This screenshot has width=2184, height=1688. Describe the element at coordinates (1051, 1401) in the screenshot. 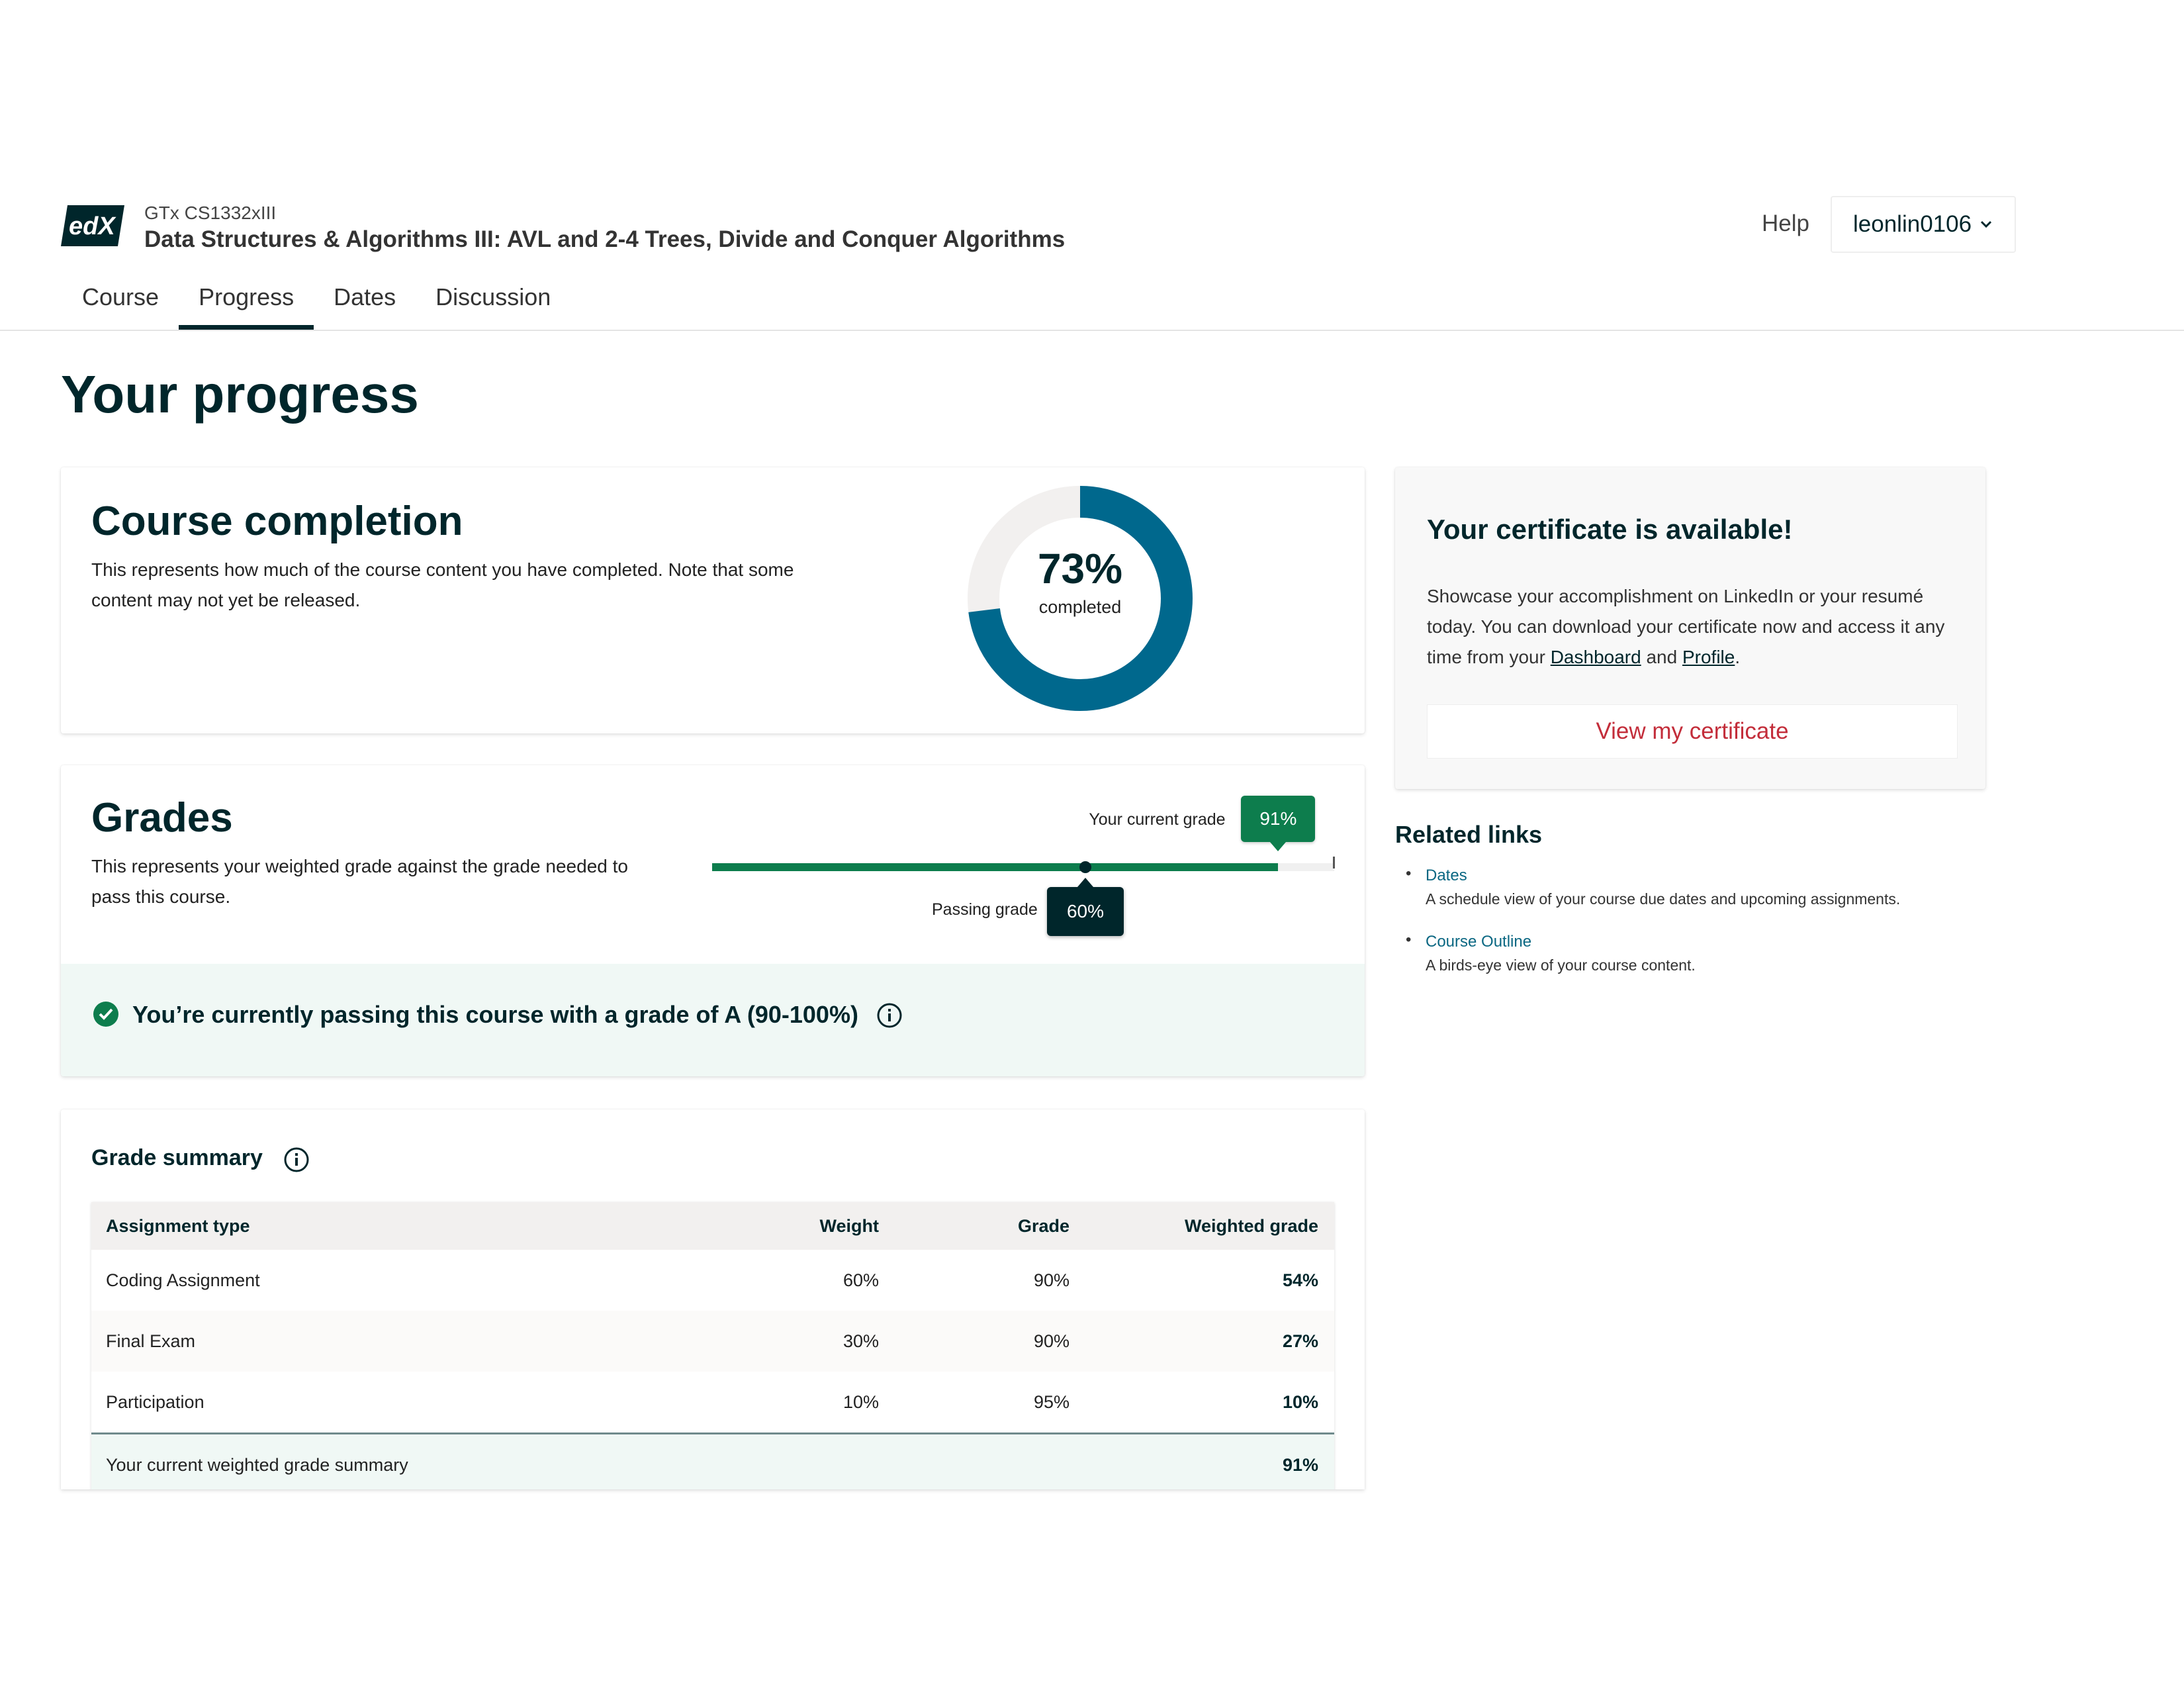

I see `grade-cell: 95%` at that location.